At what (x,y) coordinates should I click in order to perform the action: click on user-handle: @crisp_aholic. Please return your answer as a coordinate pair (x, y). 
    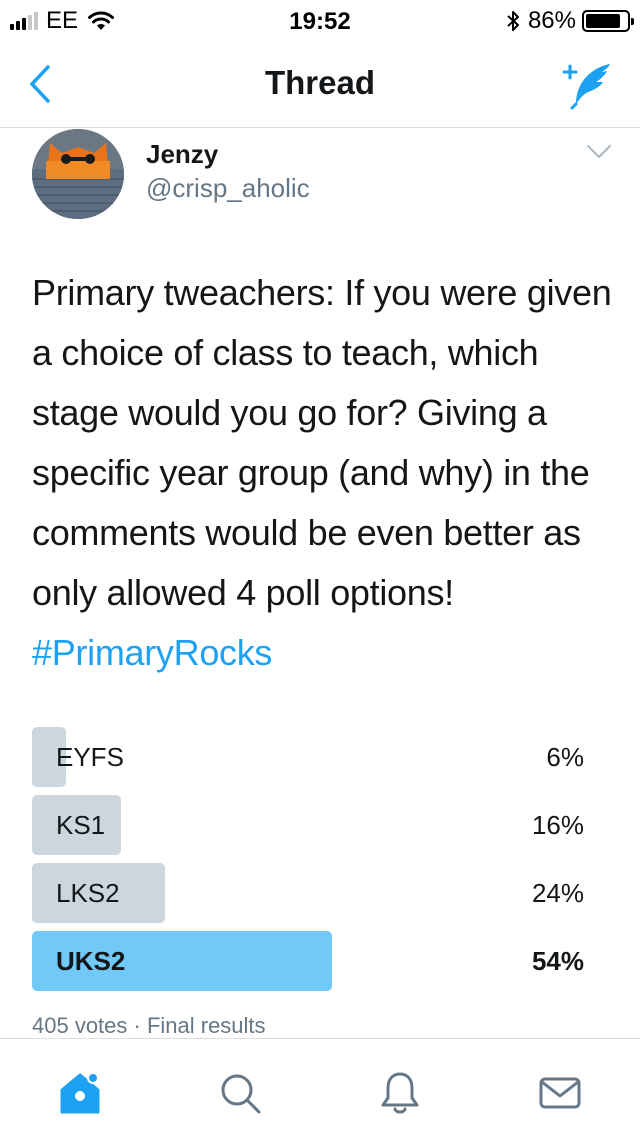
    Looking at the image, I should click on (228, 188).